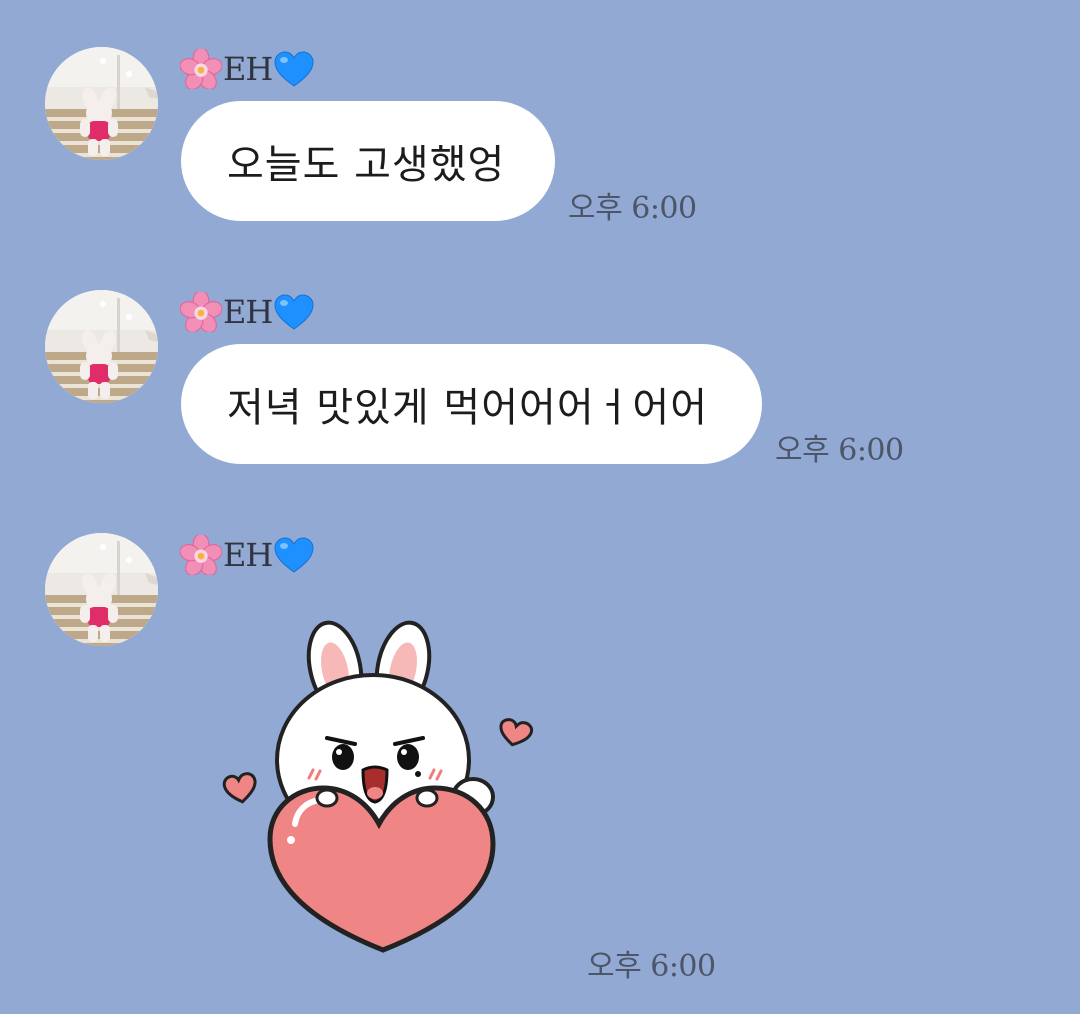 The image size is (1080, 1014). I want to click on message-bubble: 오늘도 고생했엉, so click(368, 161).